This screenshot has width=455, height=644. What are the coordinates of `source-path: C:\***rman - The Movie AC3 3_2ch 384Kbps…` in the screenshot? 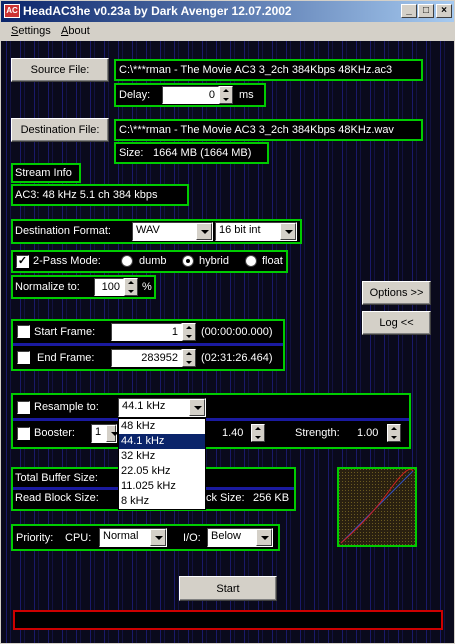 It's located at (256, 70).